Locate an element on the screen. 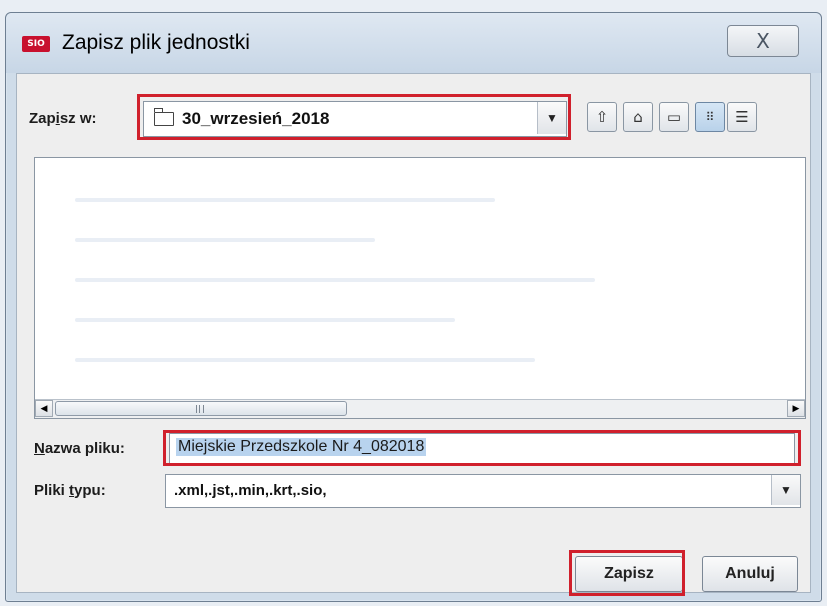  new-folder-button: ▭ is located at coordinates (674, 117).